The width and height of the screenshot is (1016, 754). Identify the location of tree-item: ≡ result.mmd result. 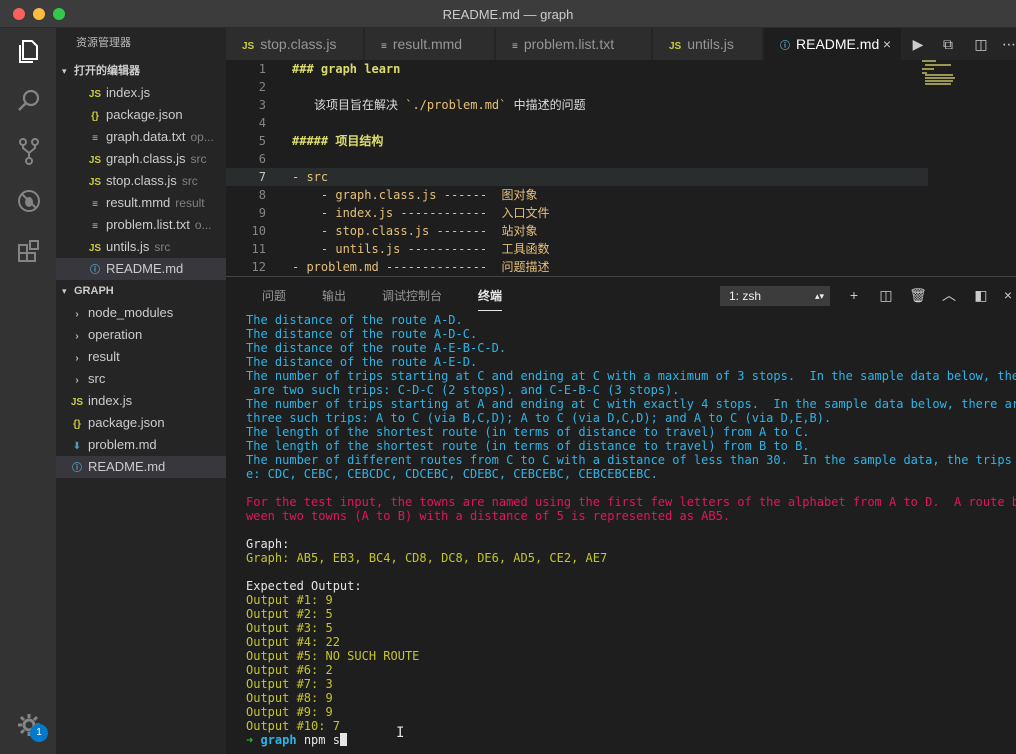
(141, 203).